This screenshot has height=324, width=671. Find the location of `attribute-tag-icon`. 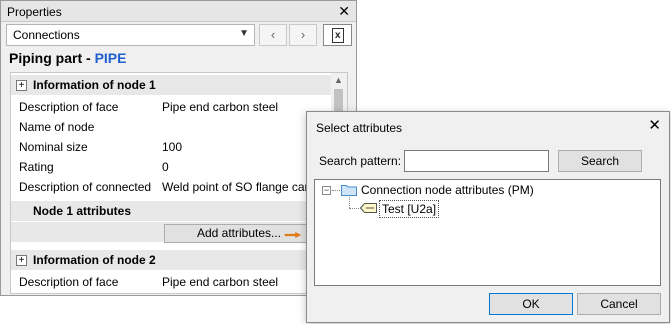

attribute-tag-icon is located at coordinates (368, 208).